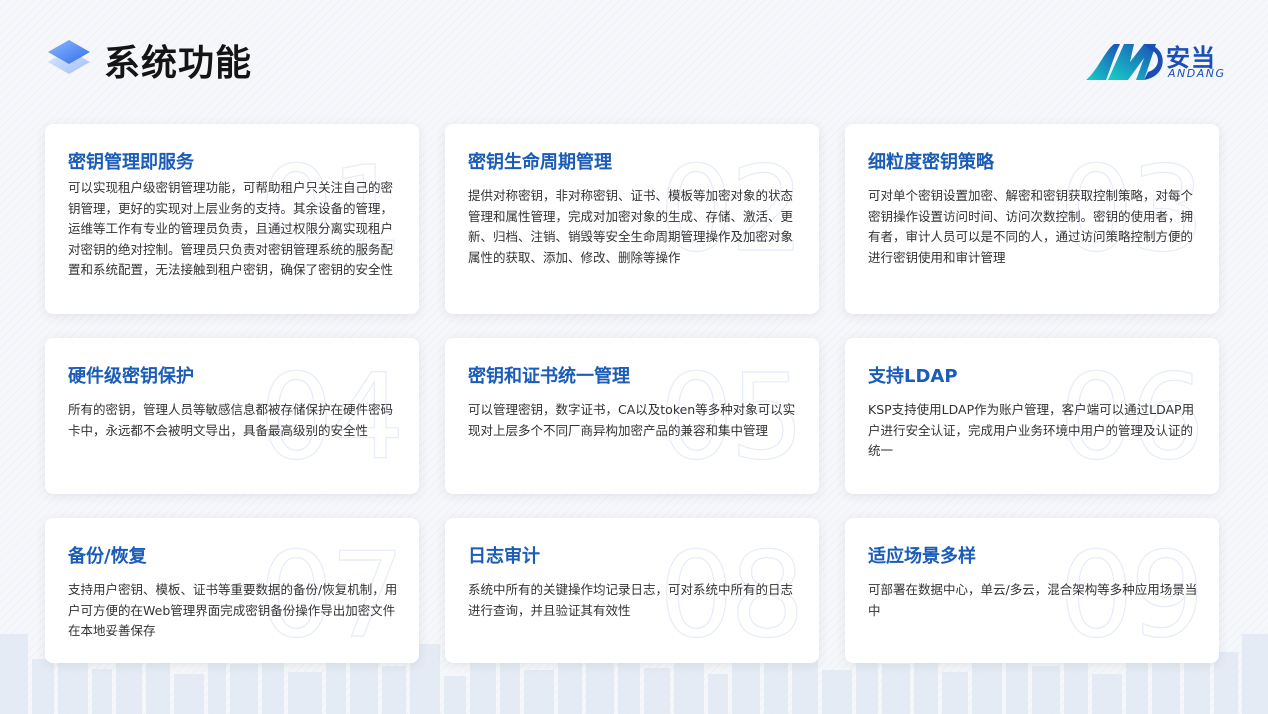 The width and height of the screenshot is (1268, 714). What do you see at coordinates (107, 556) in the screenshot?
I see `card-title: 备份/恢复` at bounding box center [107, 556].